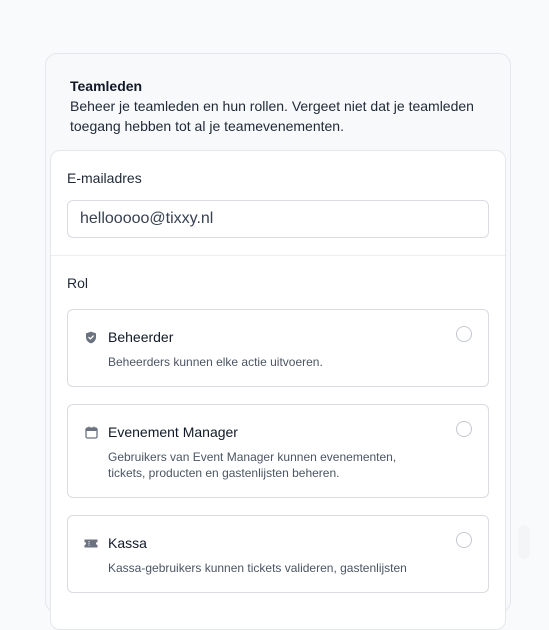  I want to click on role-title-kassa: Kassa, so click(127, 543).